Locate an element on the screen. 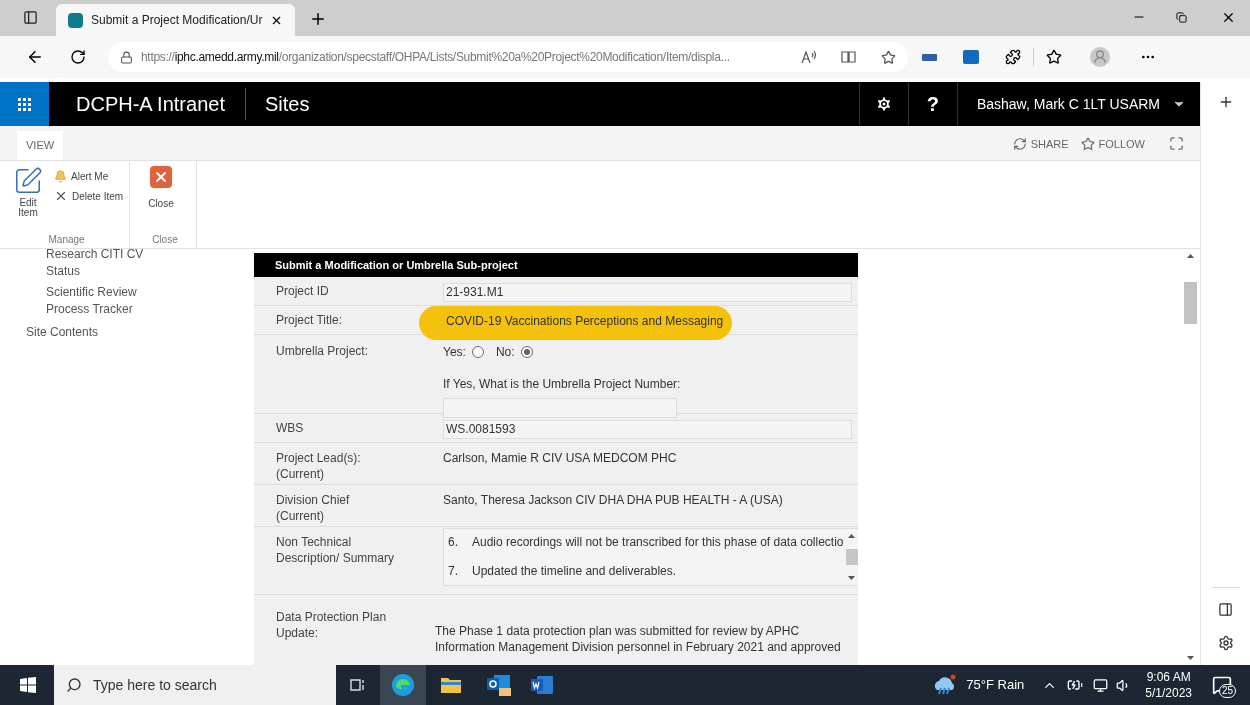 This screenshot has width=1250, height=705. edit-form-icon is located at coordinates (28, 181).